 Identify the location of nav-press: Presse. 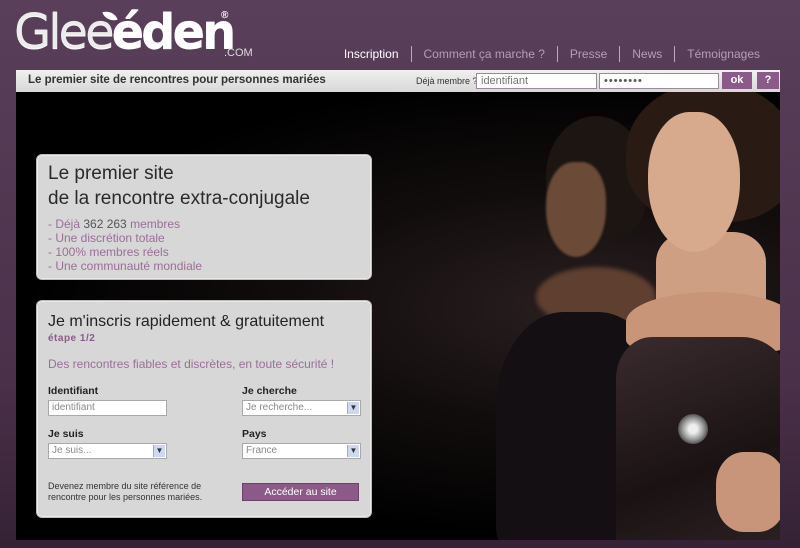
(587, 54).